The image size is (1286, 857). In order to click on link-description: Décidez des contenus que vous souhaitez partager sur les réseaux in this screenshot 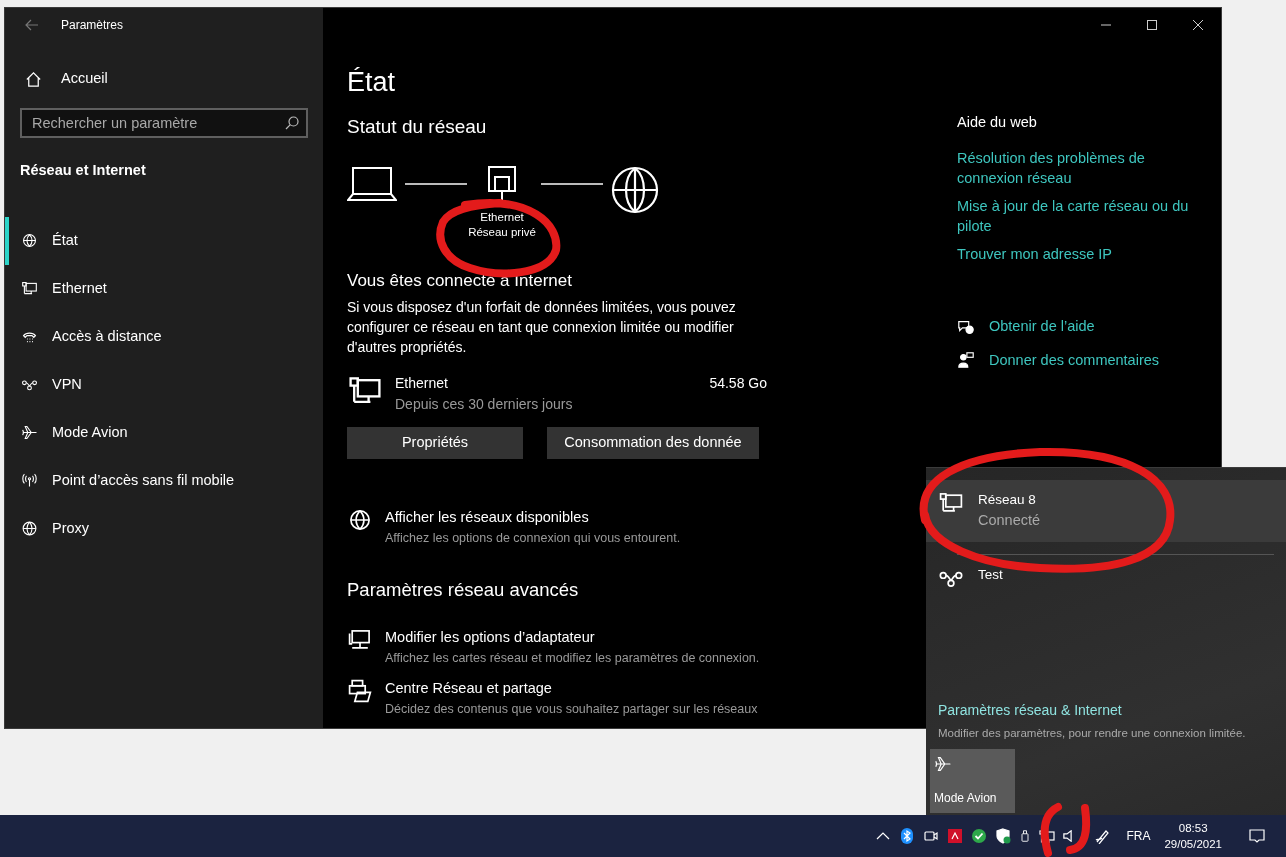, I will do `click(571, 709)`.